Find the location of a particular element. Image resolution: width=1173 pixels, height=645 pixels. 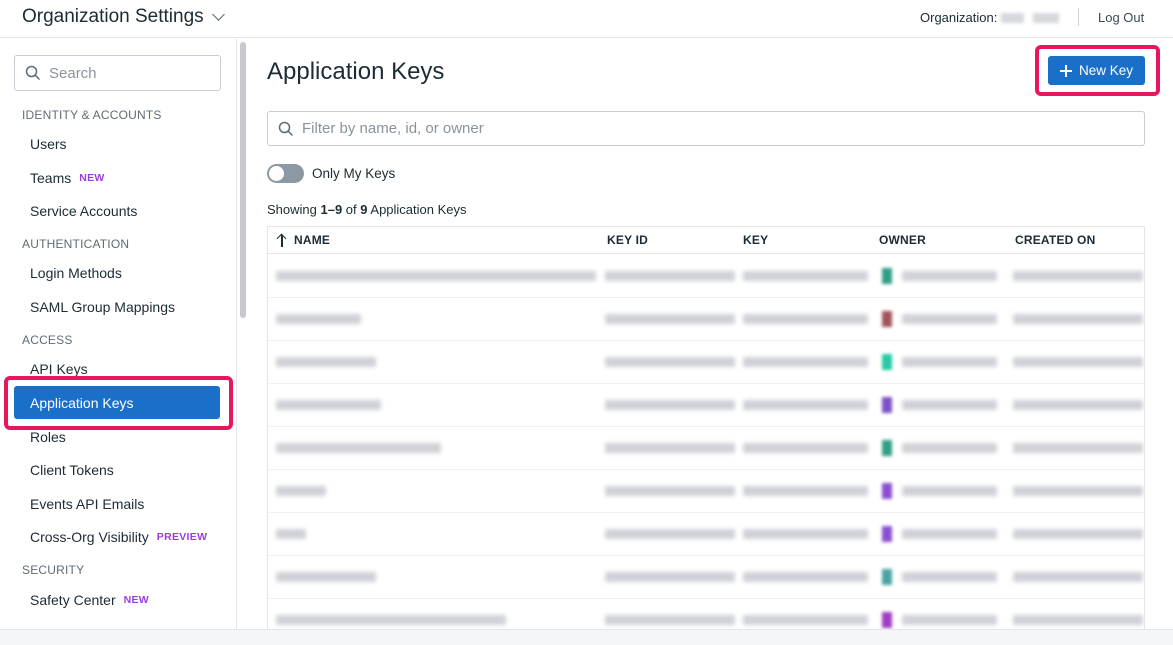

organization-indicator: Organization: is located at coordinates (990, 17).